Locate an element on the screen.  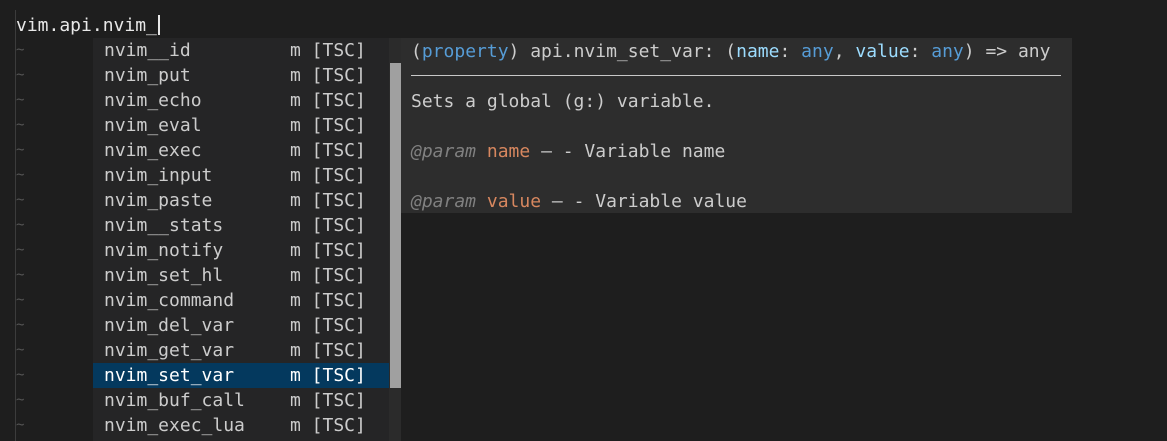
completion-item: nvim__id m [TSC] is located at coordinates (241, 50).